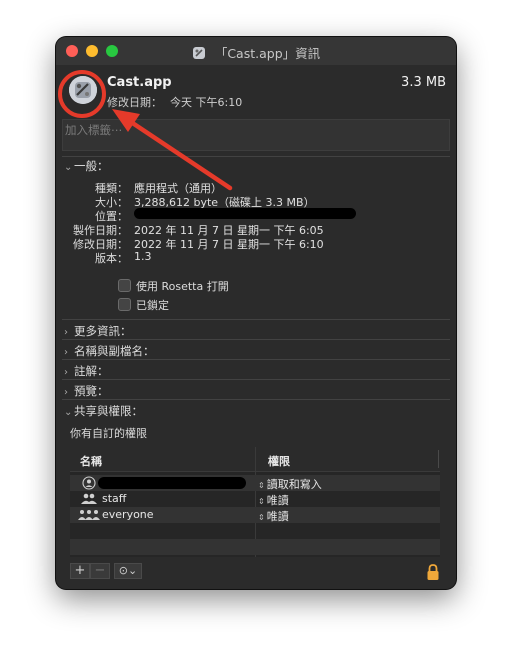 This screenshot has width=512, height=664. What do you see at coordinates (91, 371) in the screenshot?
I see `section-comments-title: 註解：` at bounding box center [91, 371].